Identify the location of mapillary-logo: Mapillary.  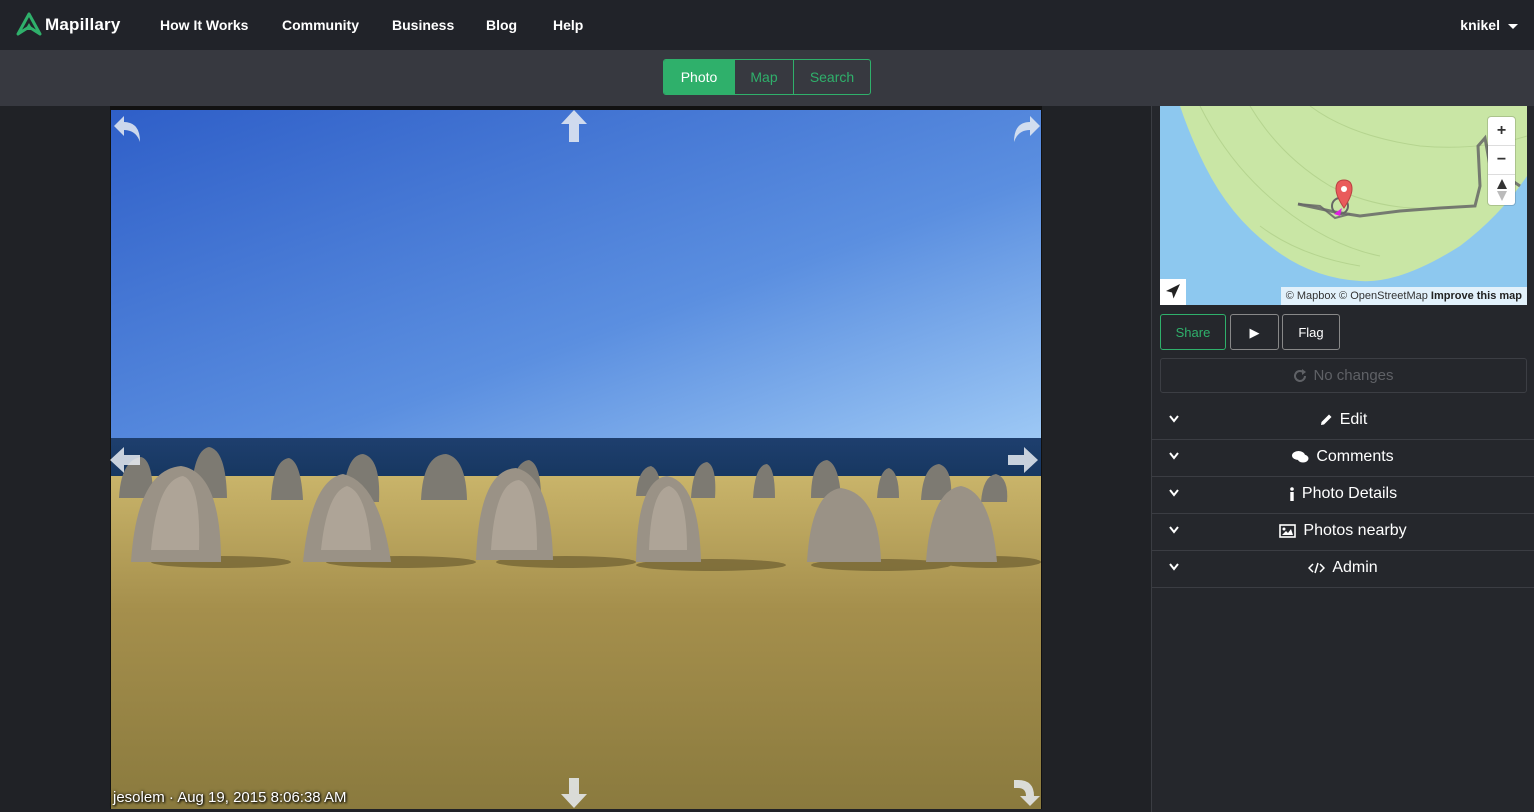
(68, 25).